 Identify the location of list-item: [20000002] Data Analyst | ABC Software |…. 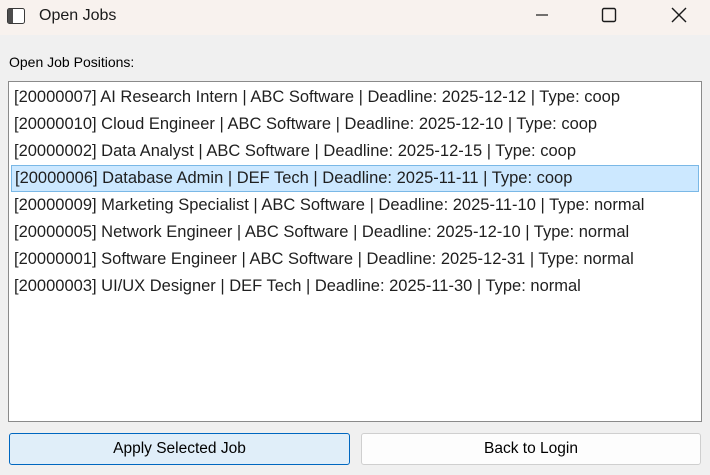
(355, 151).